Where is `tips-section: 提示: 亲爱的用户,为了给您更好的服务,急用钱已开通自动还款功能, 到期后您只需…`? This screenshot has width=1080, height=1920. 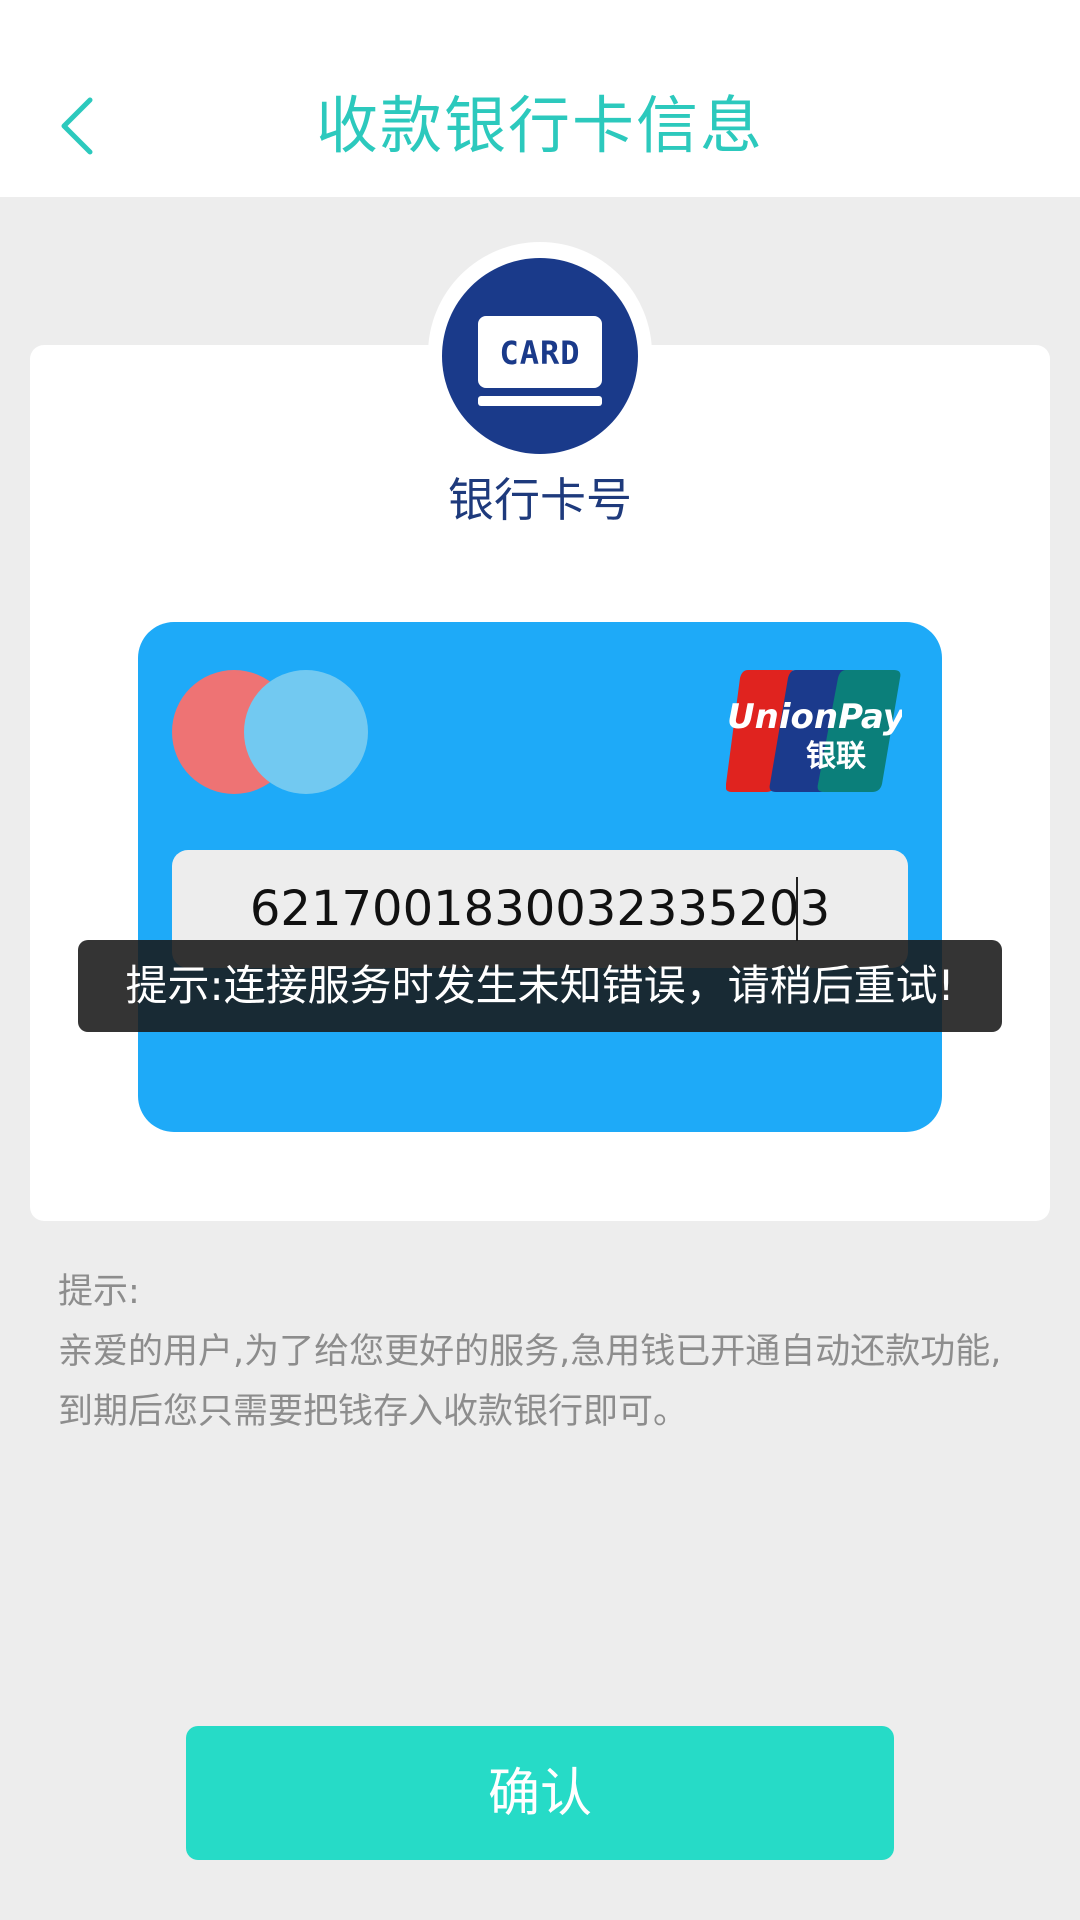 tips-section: 提示: 亲爱的用户,为了给您更好的服务,急用钱已开通自动还款功能, 到期后您只需… is located at coordinates (548, 1352).